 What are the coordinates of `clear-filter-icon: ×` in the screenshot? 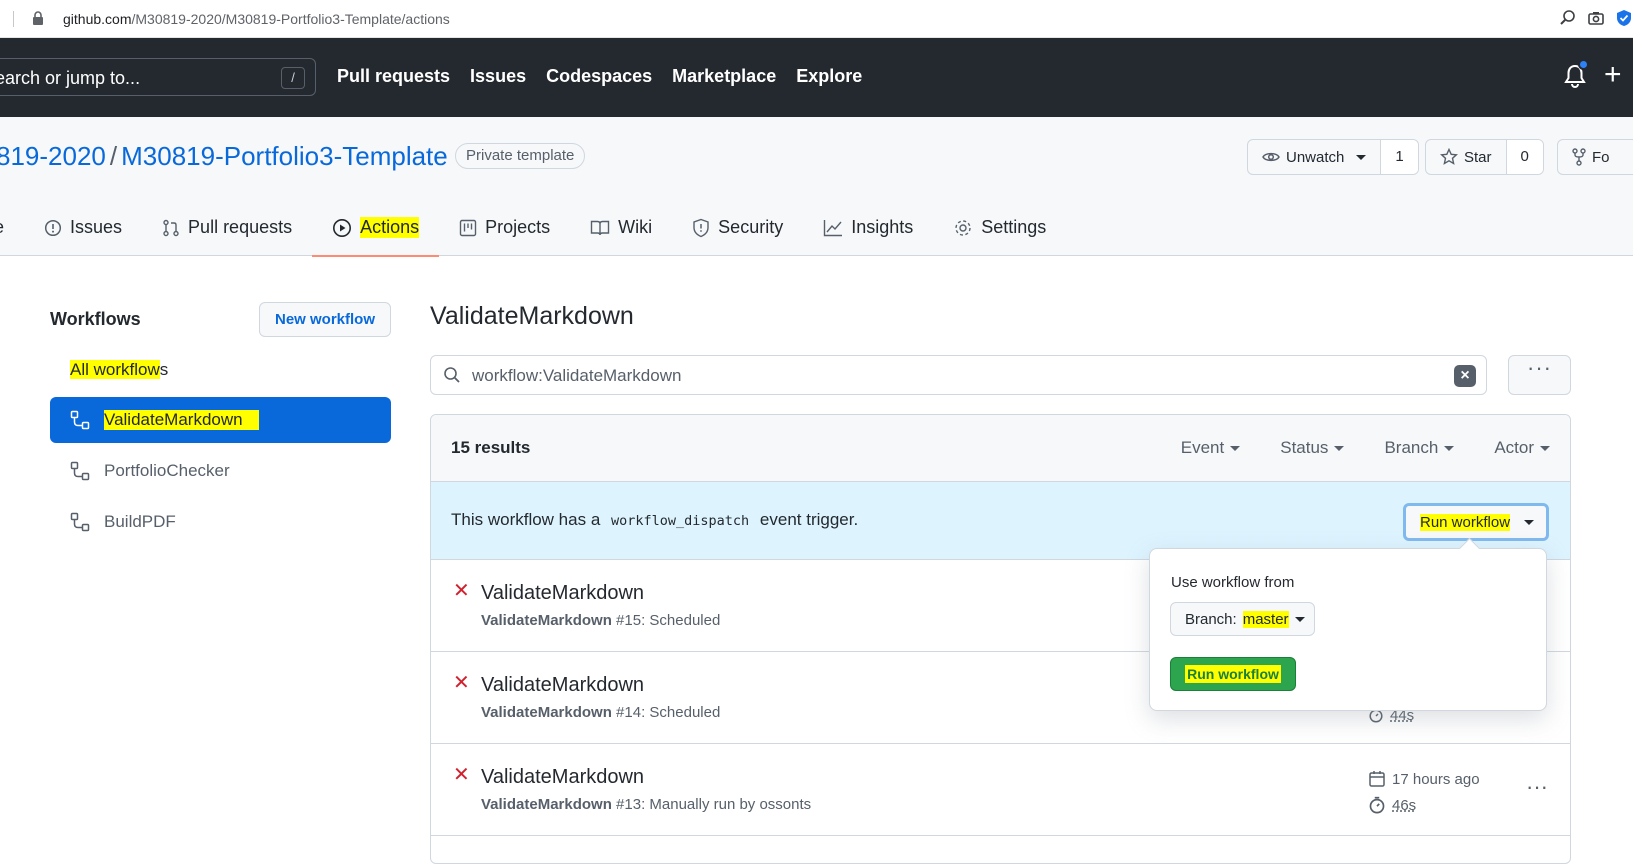 It's located at (1465, 376).